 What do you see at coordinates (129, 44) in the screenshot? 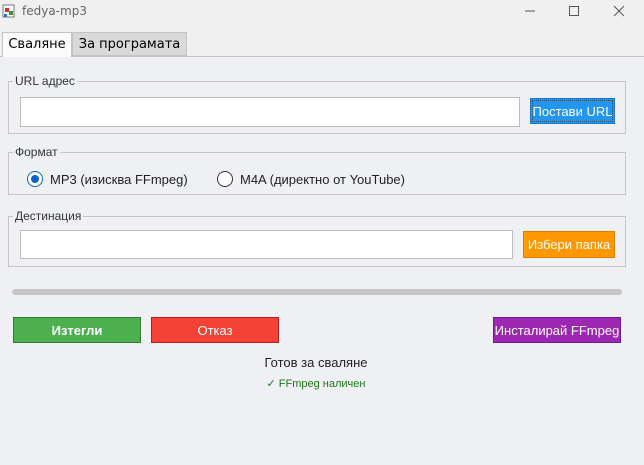
I see `tab-about: За програмата` at bounding box center [129, 44].